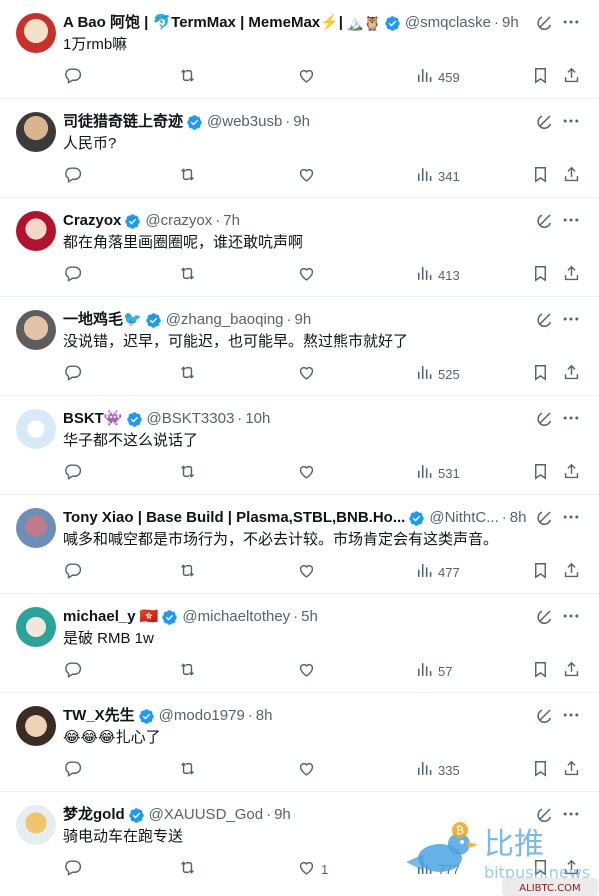 This screenshot has height=896, width=599. What do you see at coordinates (437, 869) in the screenshot?
I see `views-button: 777` at bounding box center [437, 869].